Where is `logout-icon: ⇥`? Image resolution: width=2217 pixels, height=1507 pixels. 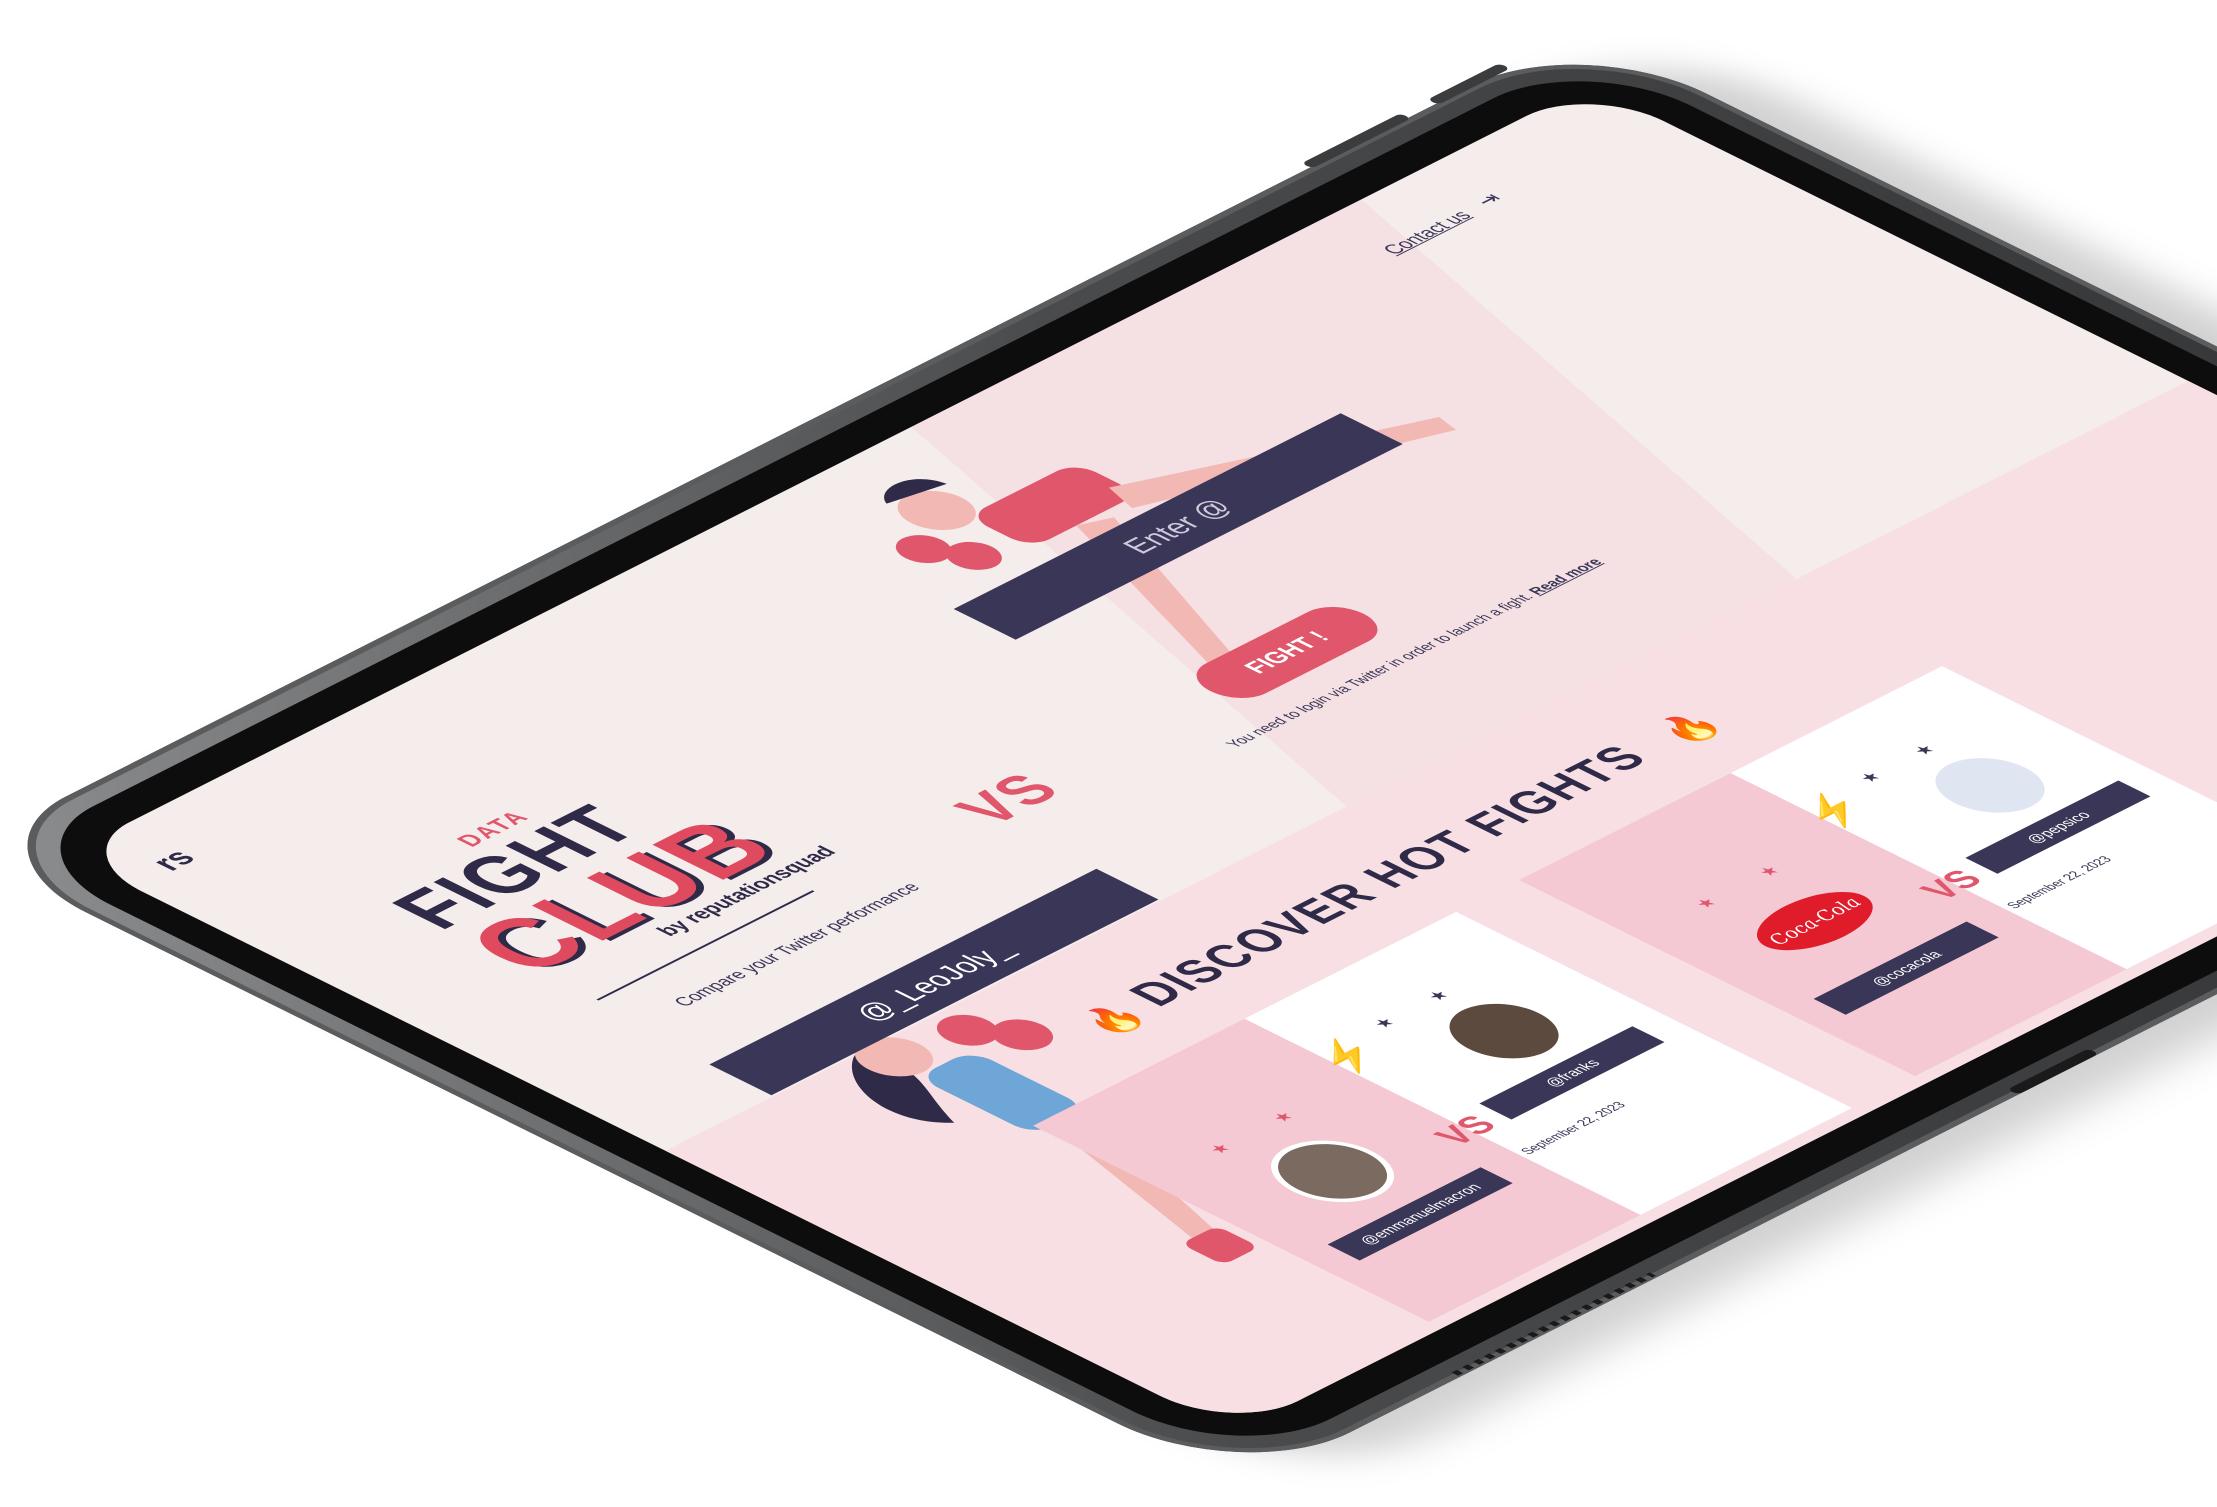
logout-icon: ⇥ is located at coordinates (1489, 198).